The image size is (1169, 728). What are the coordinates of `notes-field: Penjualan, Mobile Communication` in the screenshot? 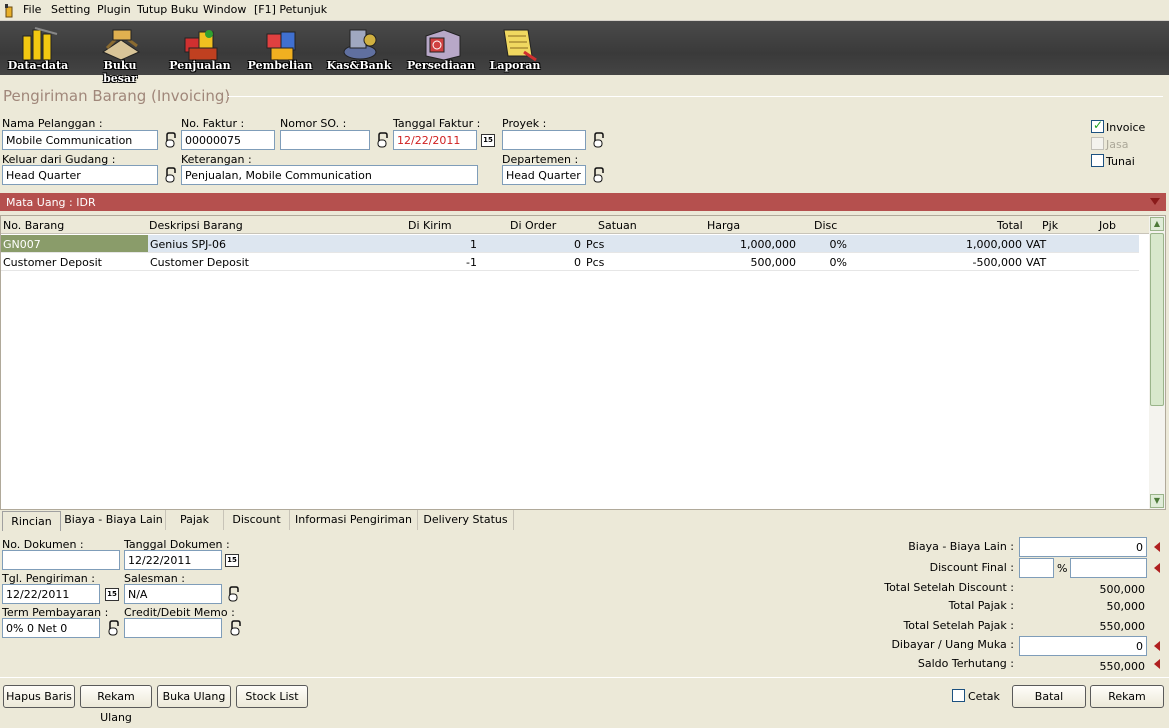 It's located at (329, 175).